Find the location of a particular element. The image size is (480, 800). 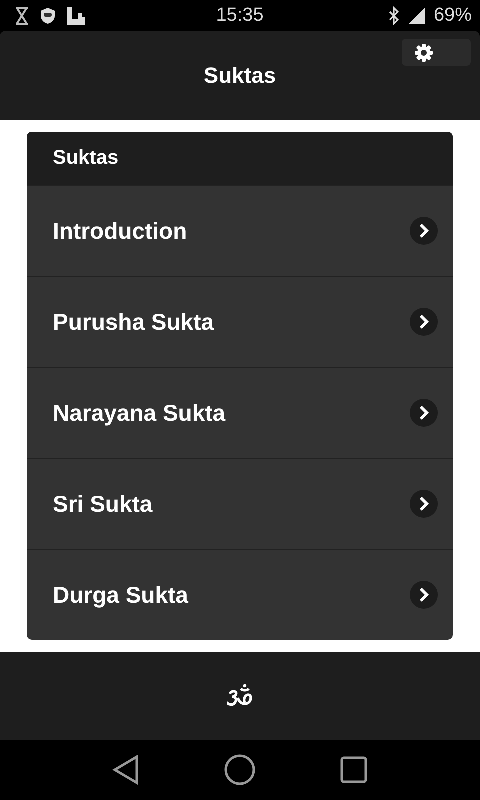

settings-icon is located at coordinates (424, 52).